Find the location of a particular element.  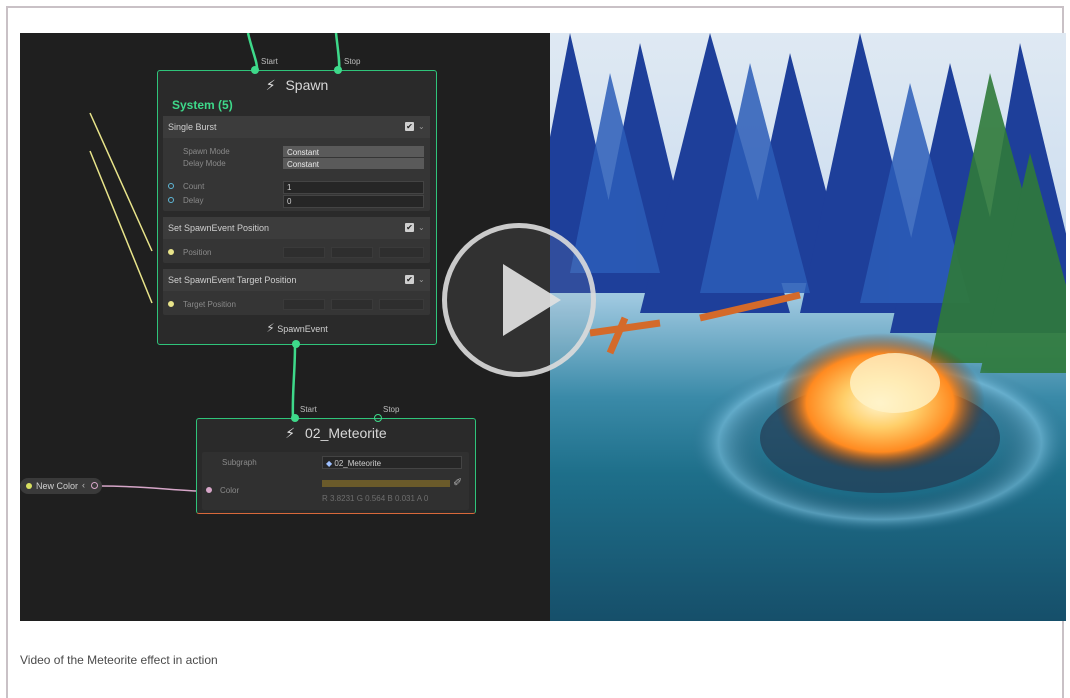

meteorite-port-stop-label: Stop is located at coordinates (391, 409).